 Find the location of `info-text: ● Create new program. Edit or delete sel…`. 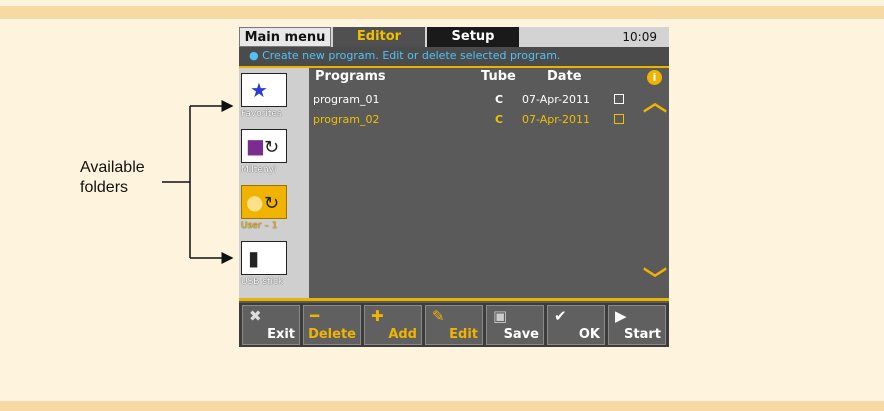

info-text: ● Create new program. Edit or delete sel… is located at coordinates (405, 55).